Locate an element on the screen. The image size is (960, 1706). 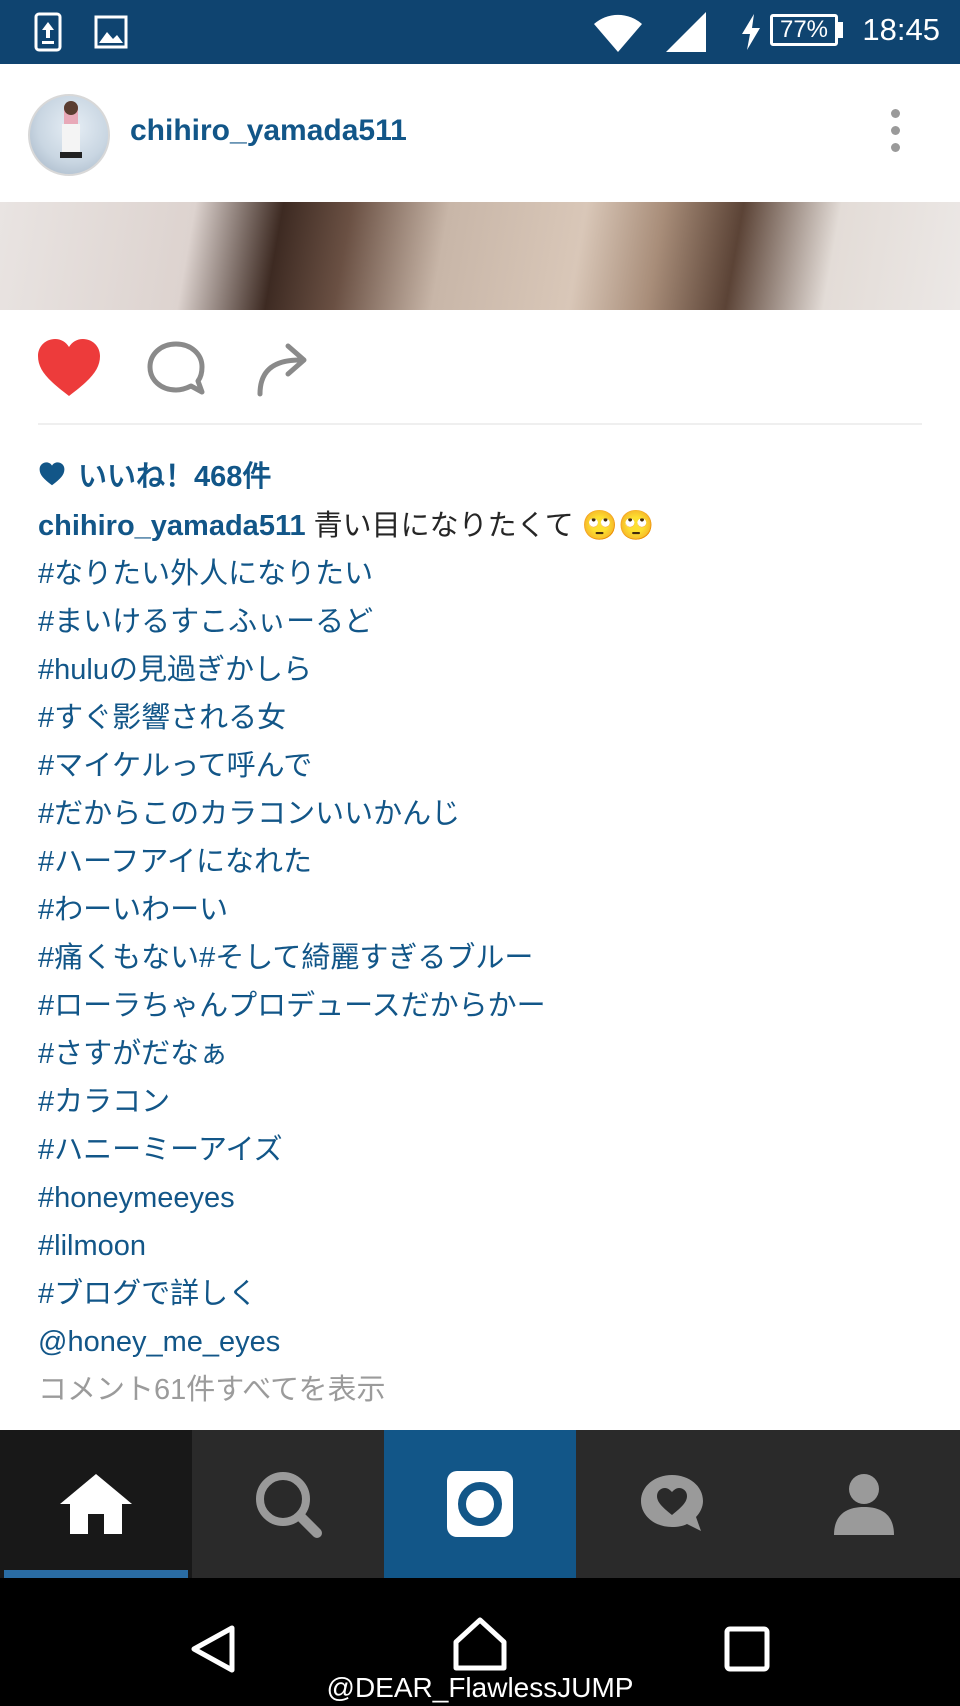
caption-first-line: chihiro_yamada511 青い目になりたくて 🙄🙄 is located at coordinates (488, 526).